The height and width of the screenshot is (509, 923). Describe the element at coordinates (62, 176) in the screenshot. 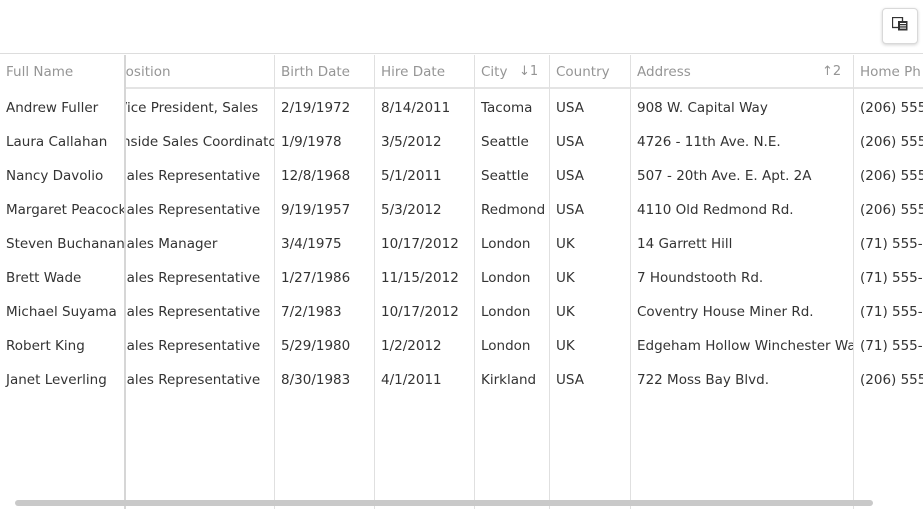

I see `cell-full-name: Nancy Davolio` at that location.